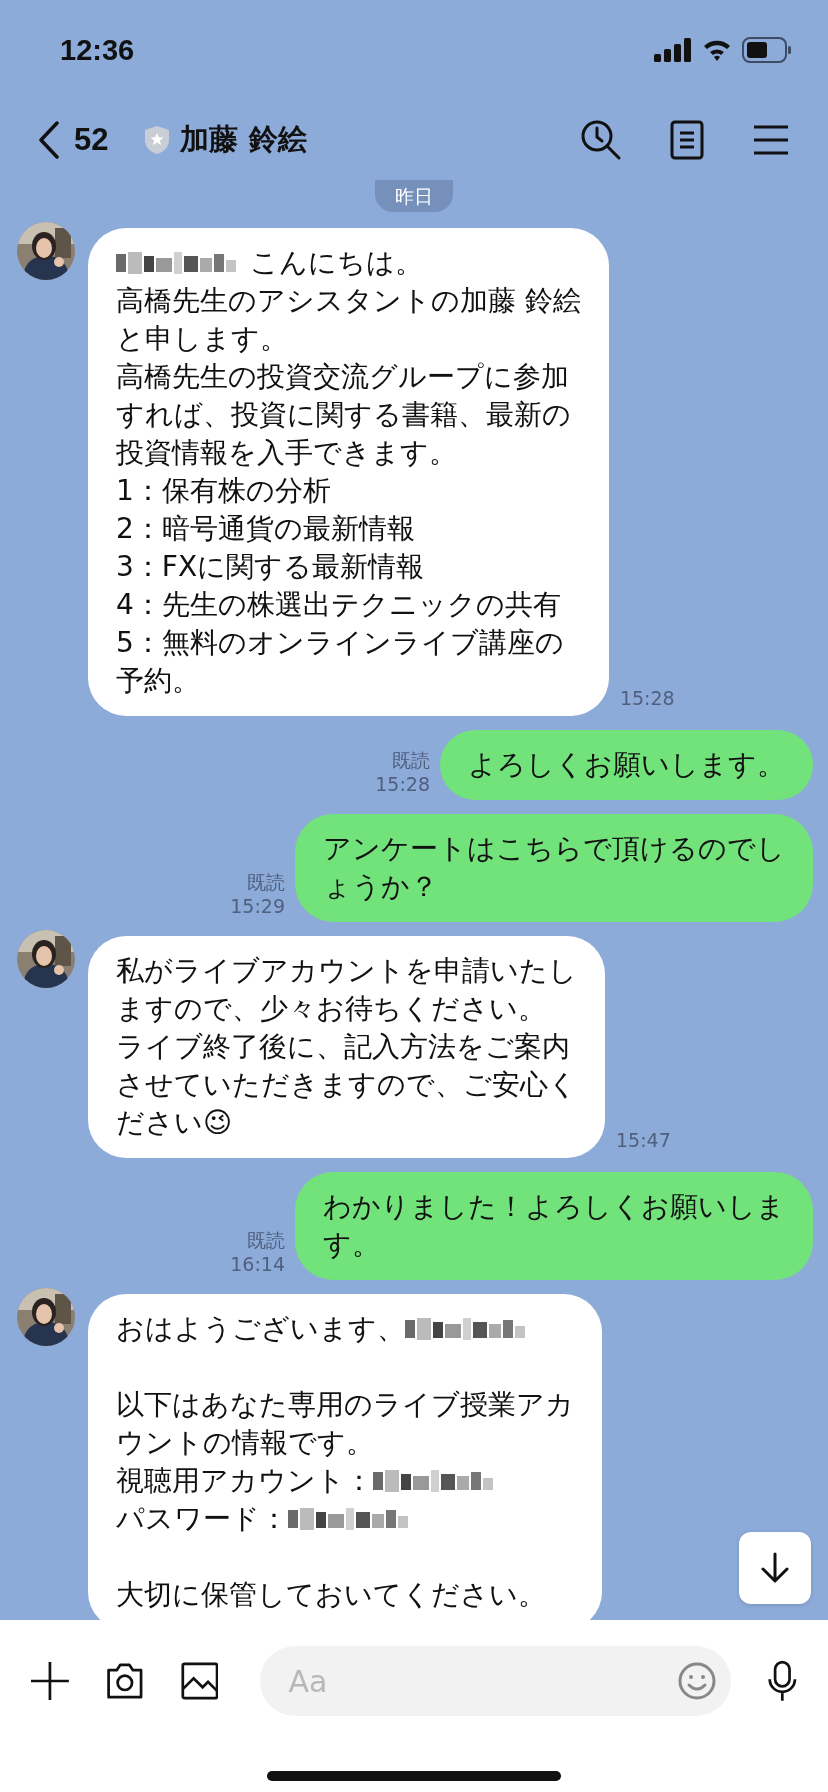 This screenshot has width=828, height=1792. What do you see at coordinates (767, 50) in the screenshot?
I see `battery-icon` at bounding box center [767, 50].